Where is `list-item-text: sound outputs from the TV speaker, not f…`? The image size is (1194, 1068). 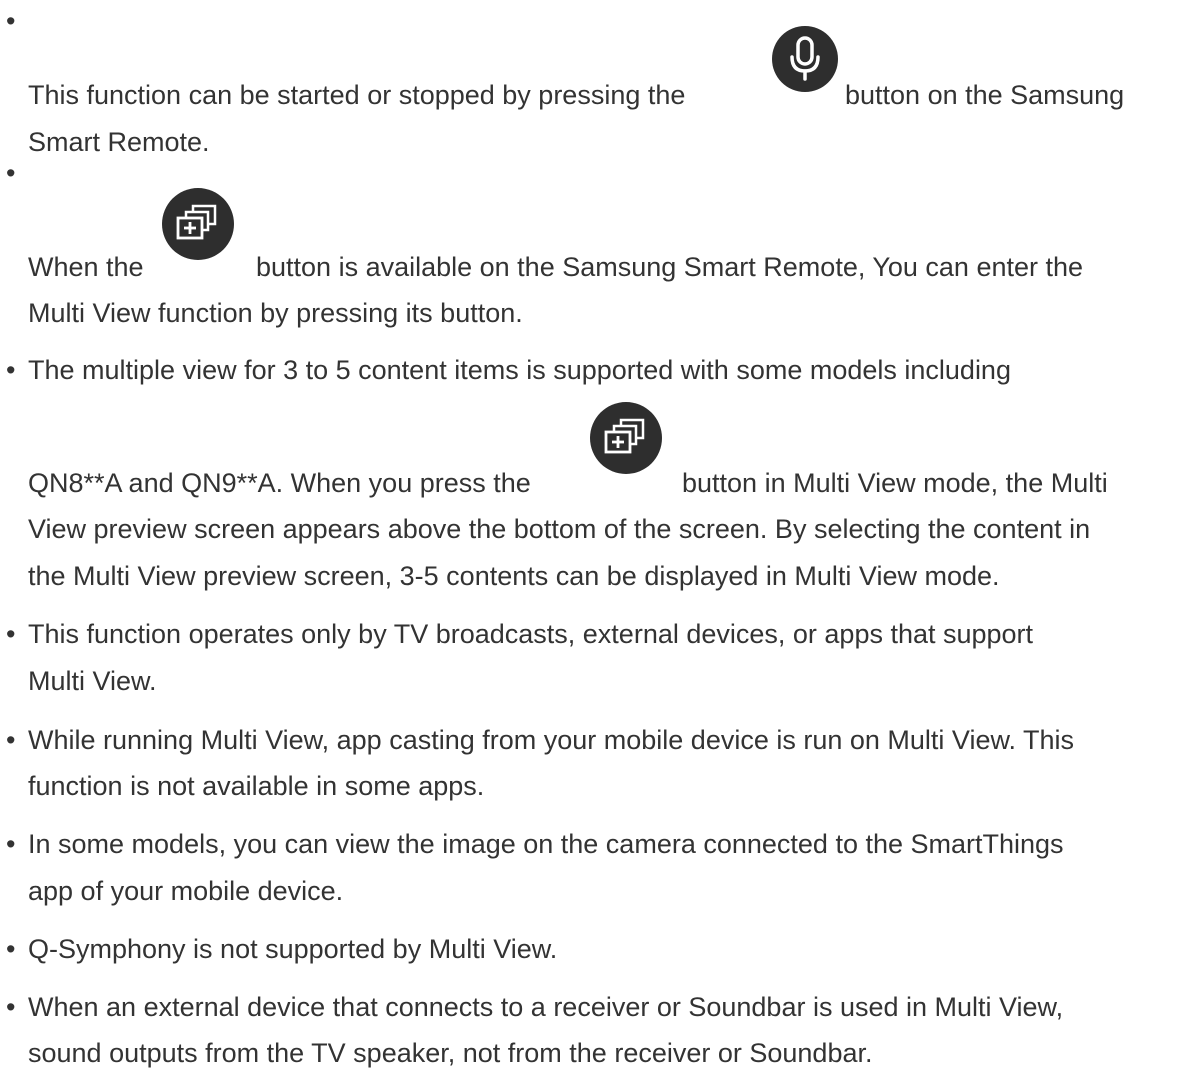
list-item-text: sound outputs from the TV speaker, not f… is located at coordinates (450, 1053).